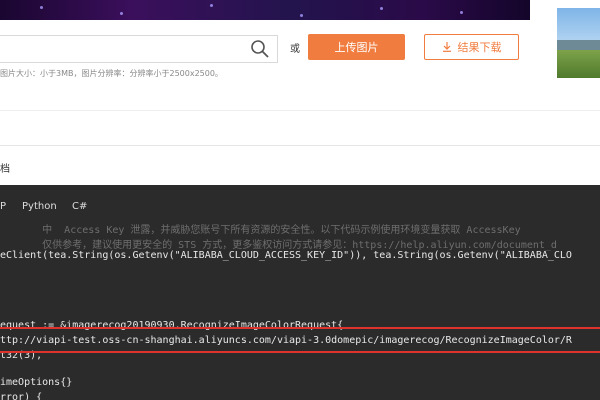 The height and width of the screenshot is (400, 600). I want to click on divider, so click(300, 110).